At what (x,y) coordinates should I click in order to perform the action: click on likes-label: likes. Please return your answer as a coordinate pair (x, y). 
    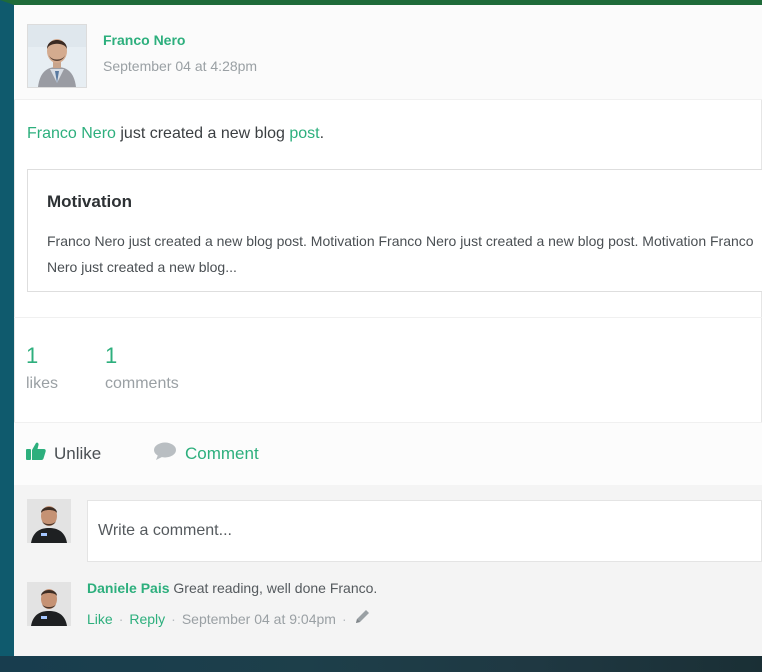
    Looking at the image, I should click on (42, 383).